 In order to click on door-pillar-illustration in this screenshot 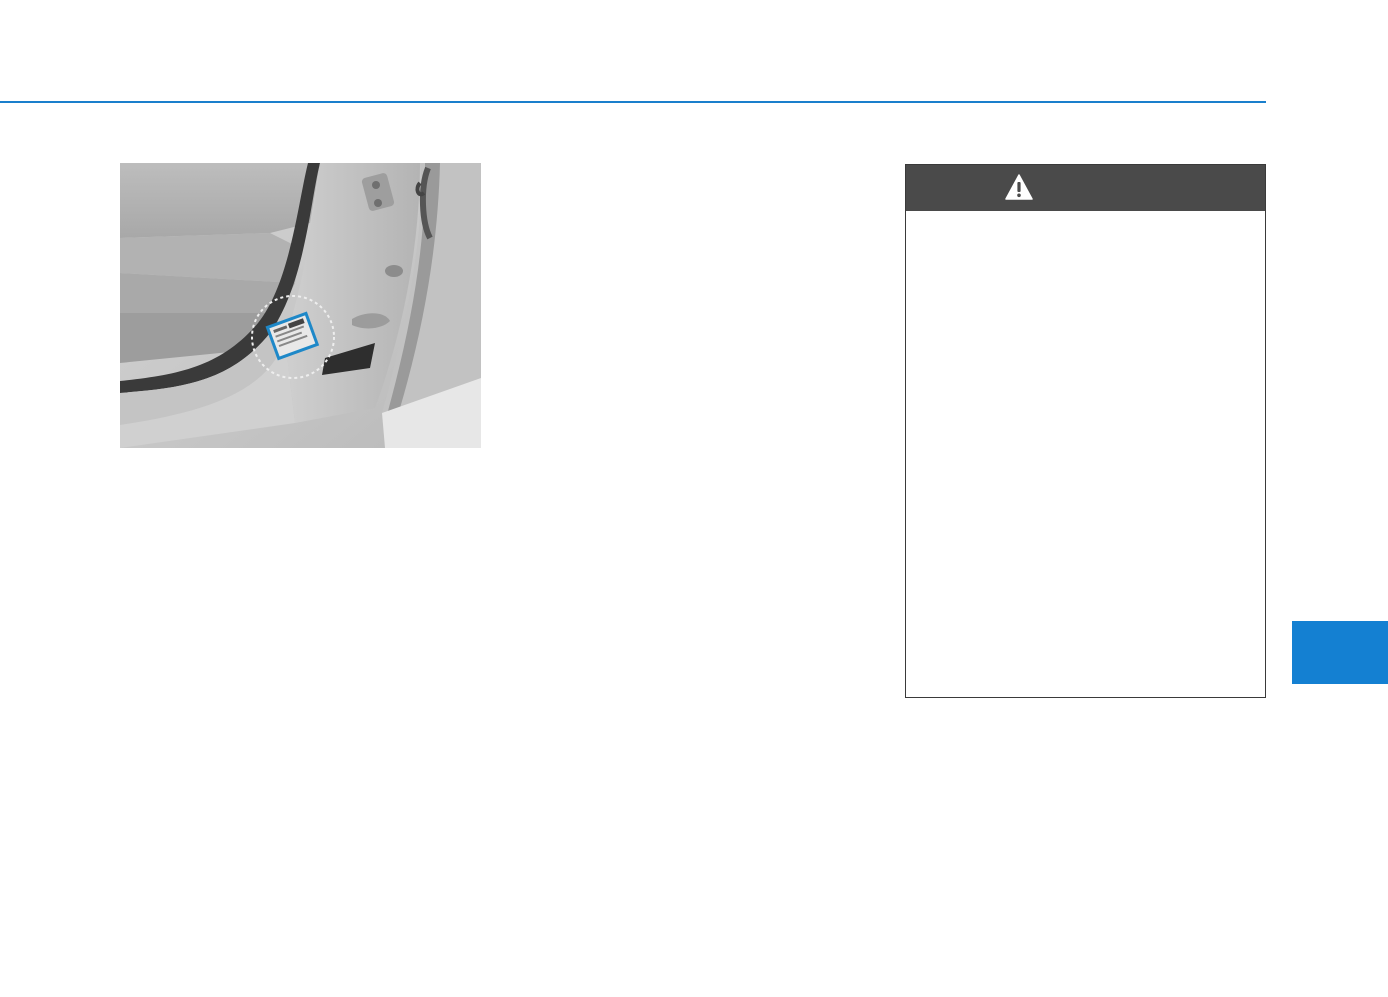, I will do `click(300, 305)`.